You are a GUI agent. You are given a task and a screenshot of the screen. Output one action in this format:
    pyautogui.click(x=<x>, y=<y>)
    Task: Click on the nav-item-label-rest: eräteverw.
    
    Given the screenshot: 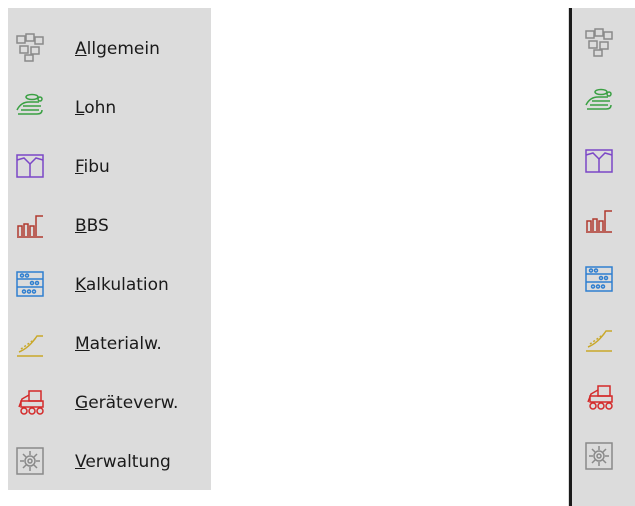 What is the action you would take?
    pyautogui.click(x=133, y=403)
    